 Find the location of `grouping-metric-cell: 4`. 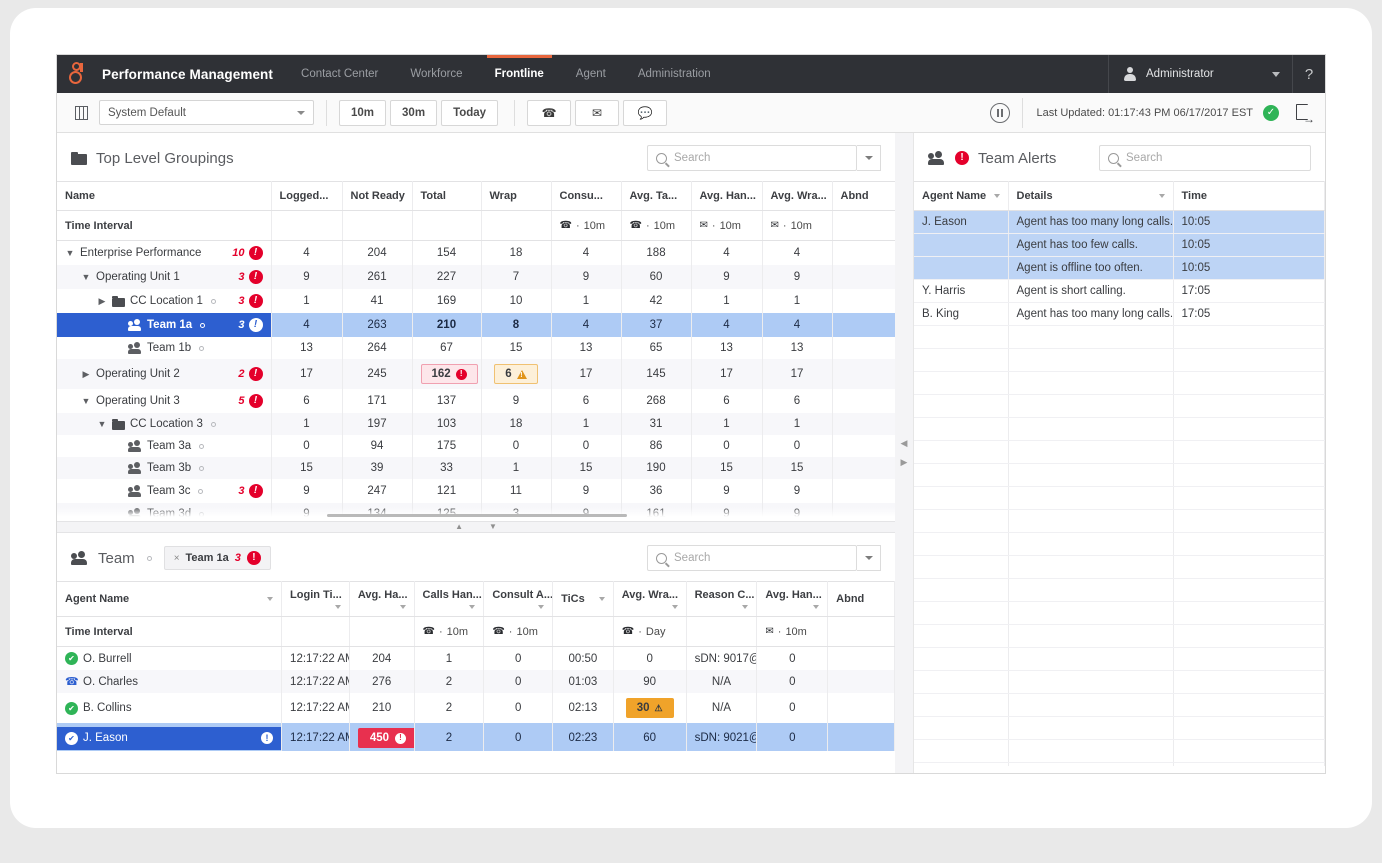

grouping-metric-cell: 4 is located at coordinates (797, 325).